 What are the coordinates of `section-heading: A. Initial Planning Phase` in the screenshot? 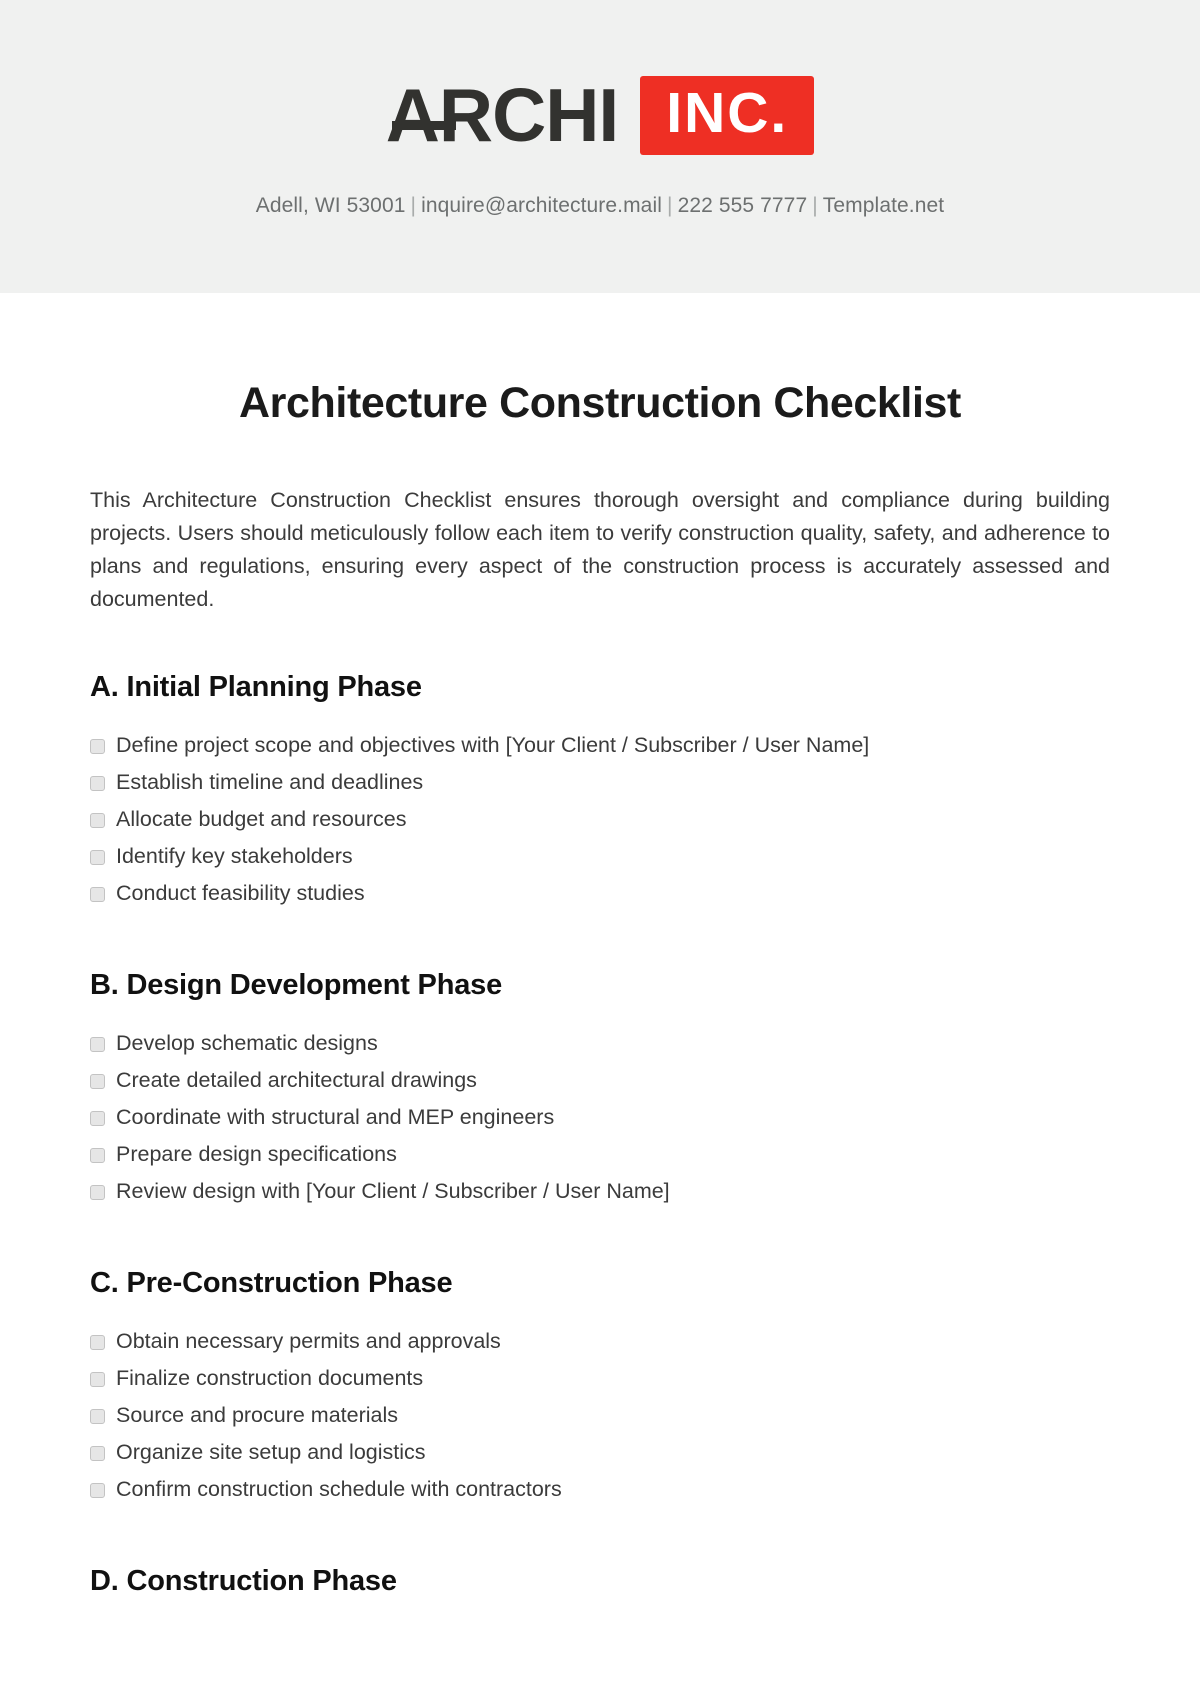 It's located at (256, 687).